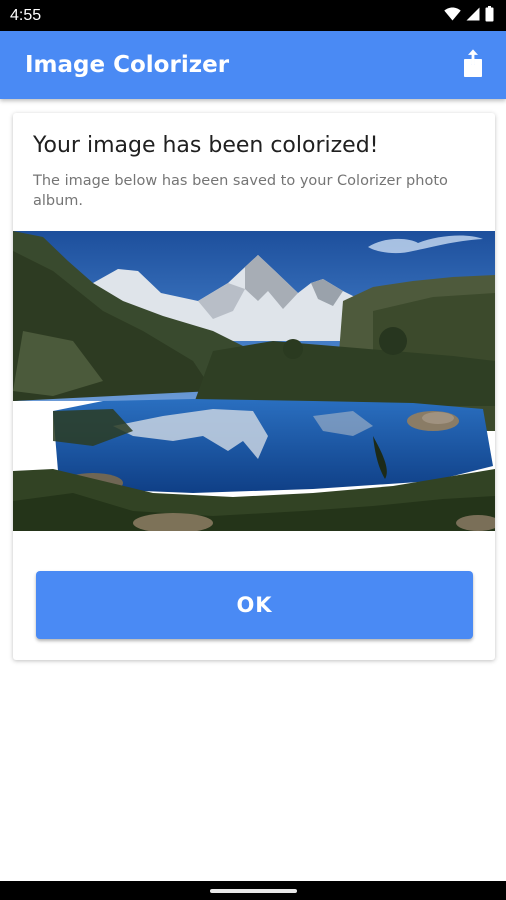  Describe the element at coordinates (253, 65) in the screenshot. I see `app-bar: Image Colorizer` at that location.